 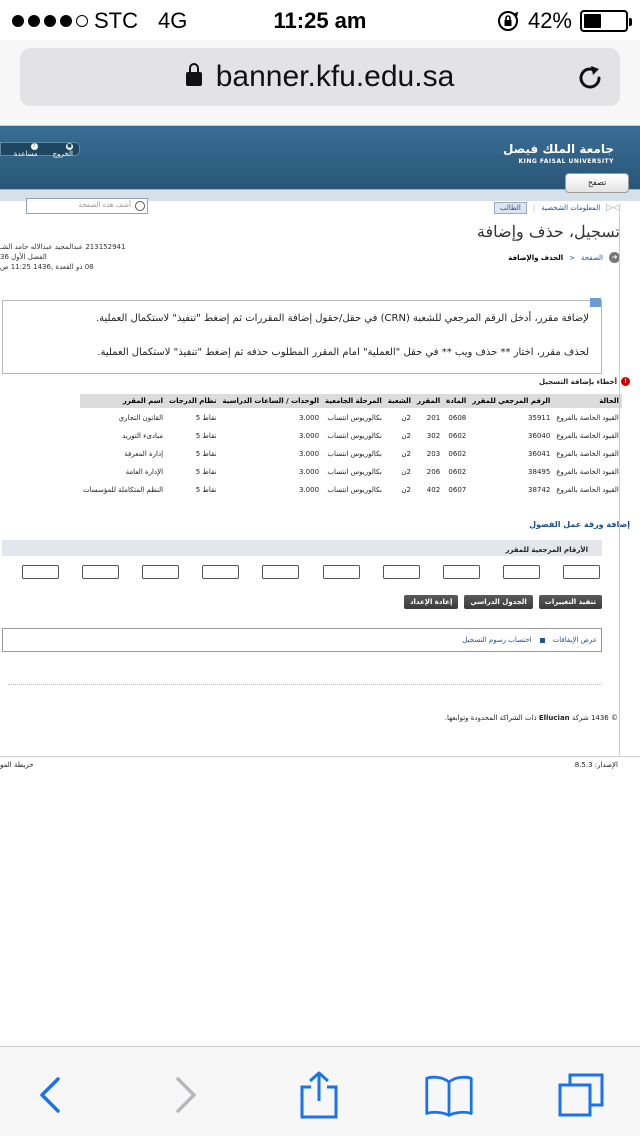 I want to click on breadcrumb-home: الصفحة, so click(x=592, y=258).